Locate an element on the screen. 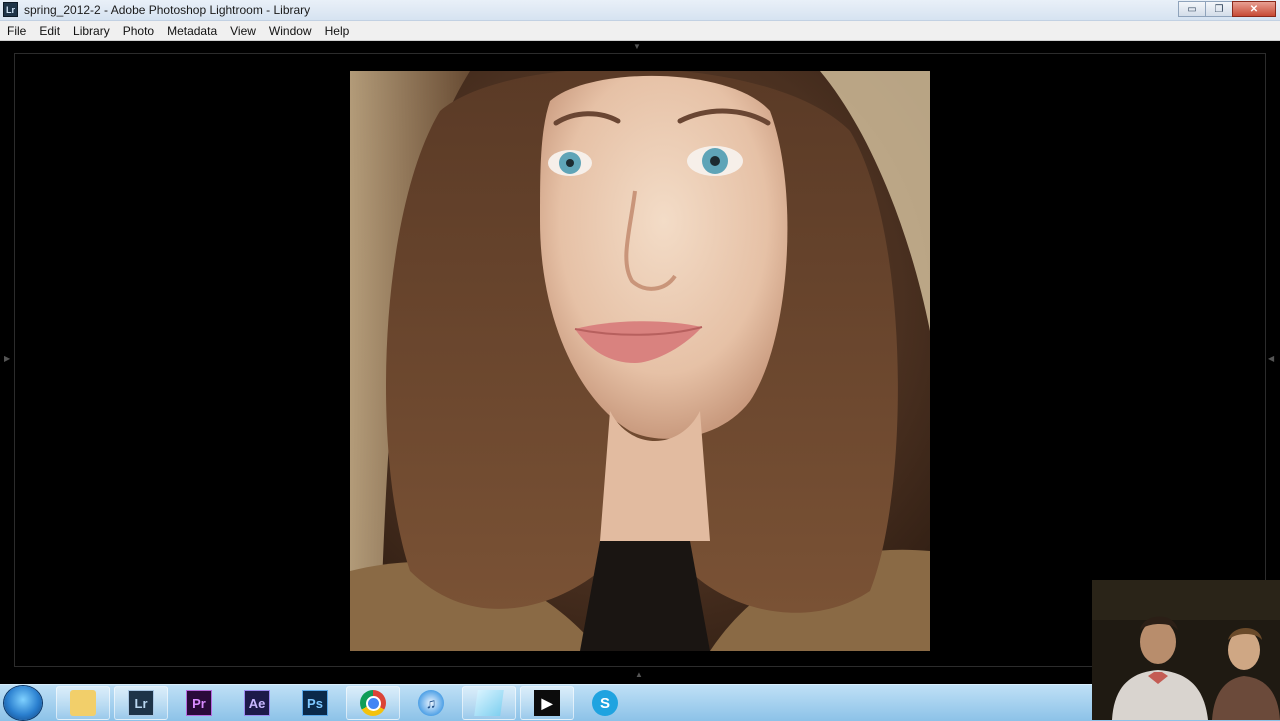 The image size is (1280, 721). itunes-icon: ♫ is located at coordinates (431, 703).